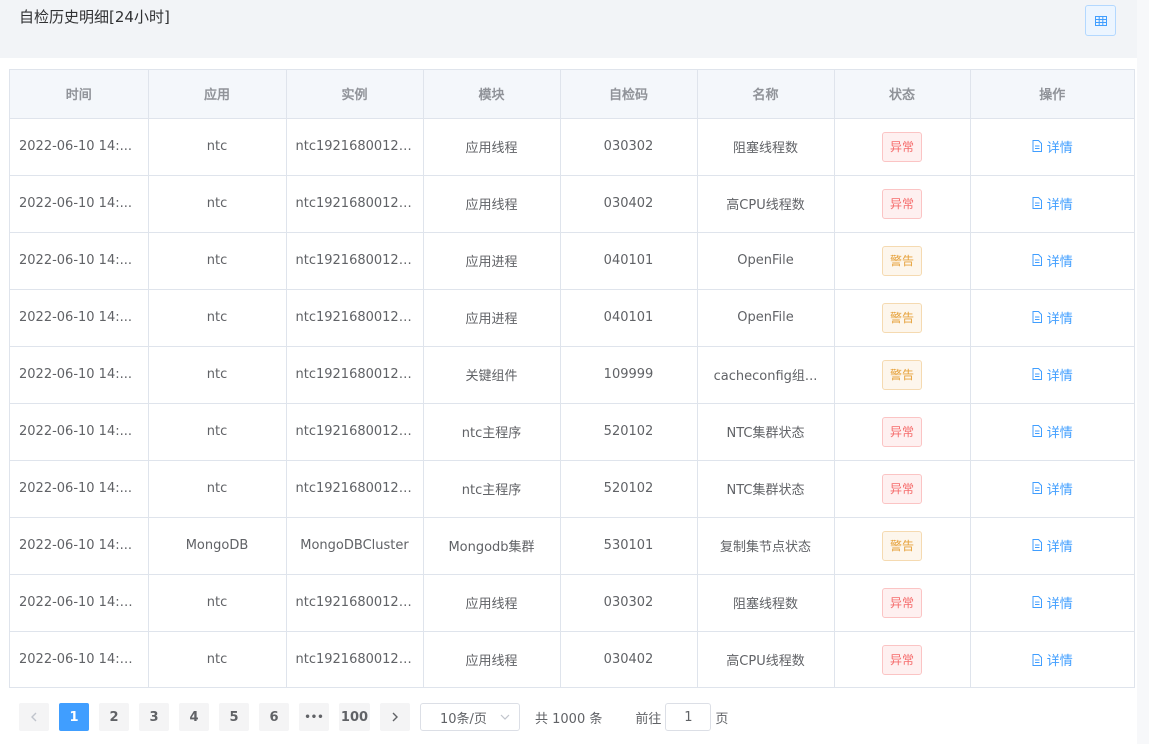 The width and height of the screenshot is (1149, 744). I want to click on column-settings-button, so click(1100, 20).